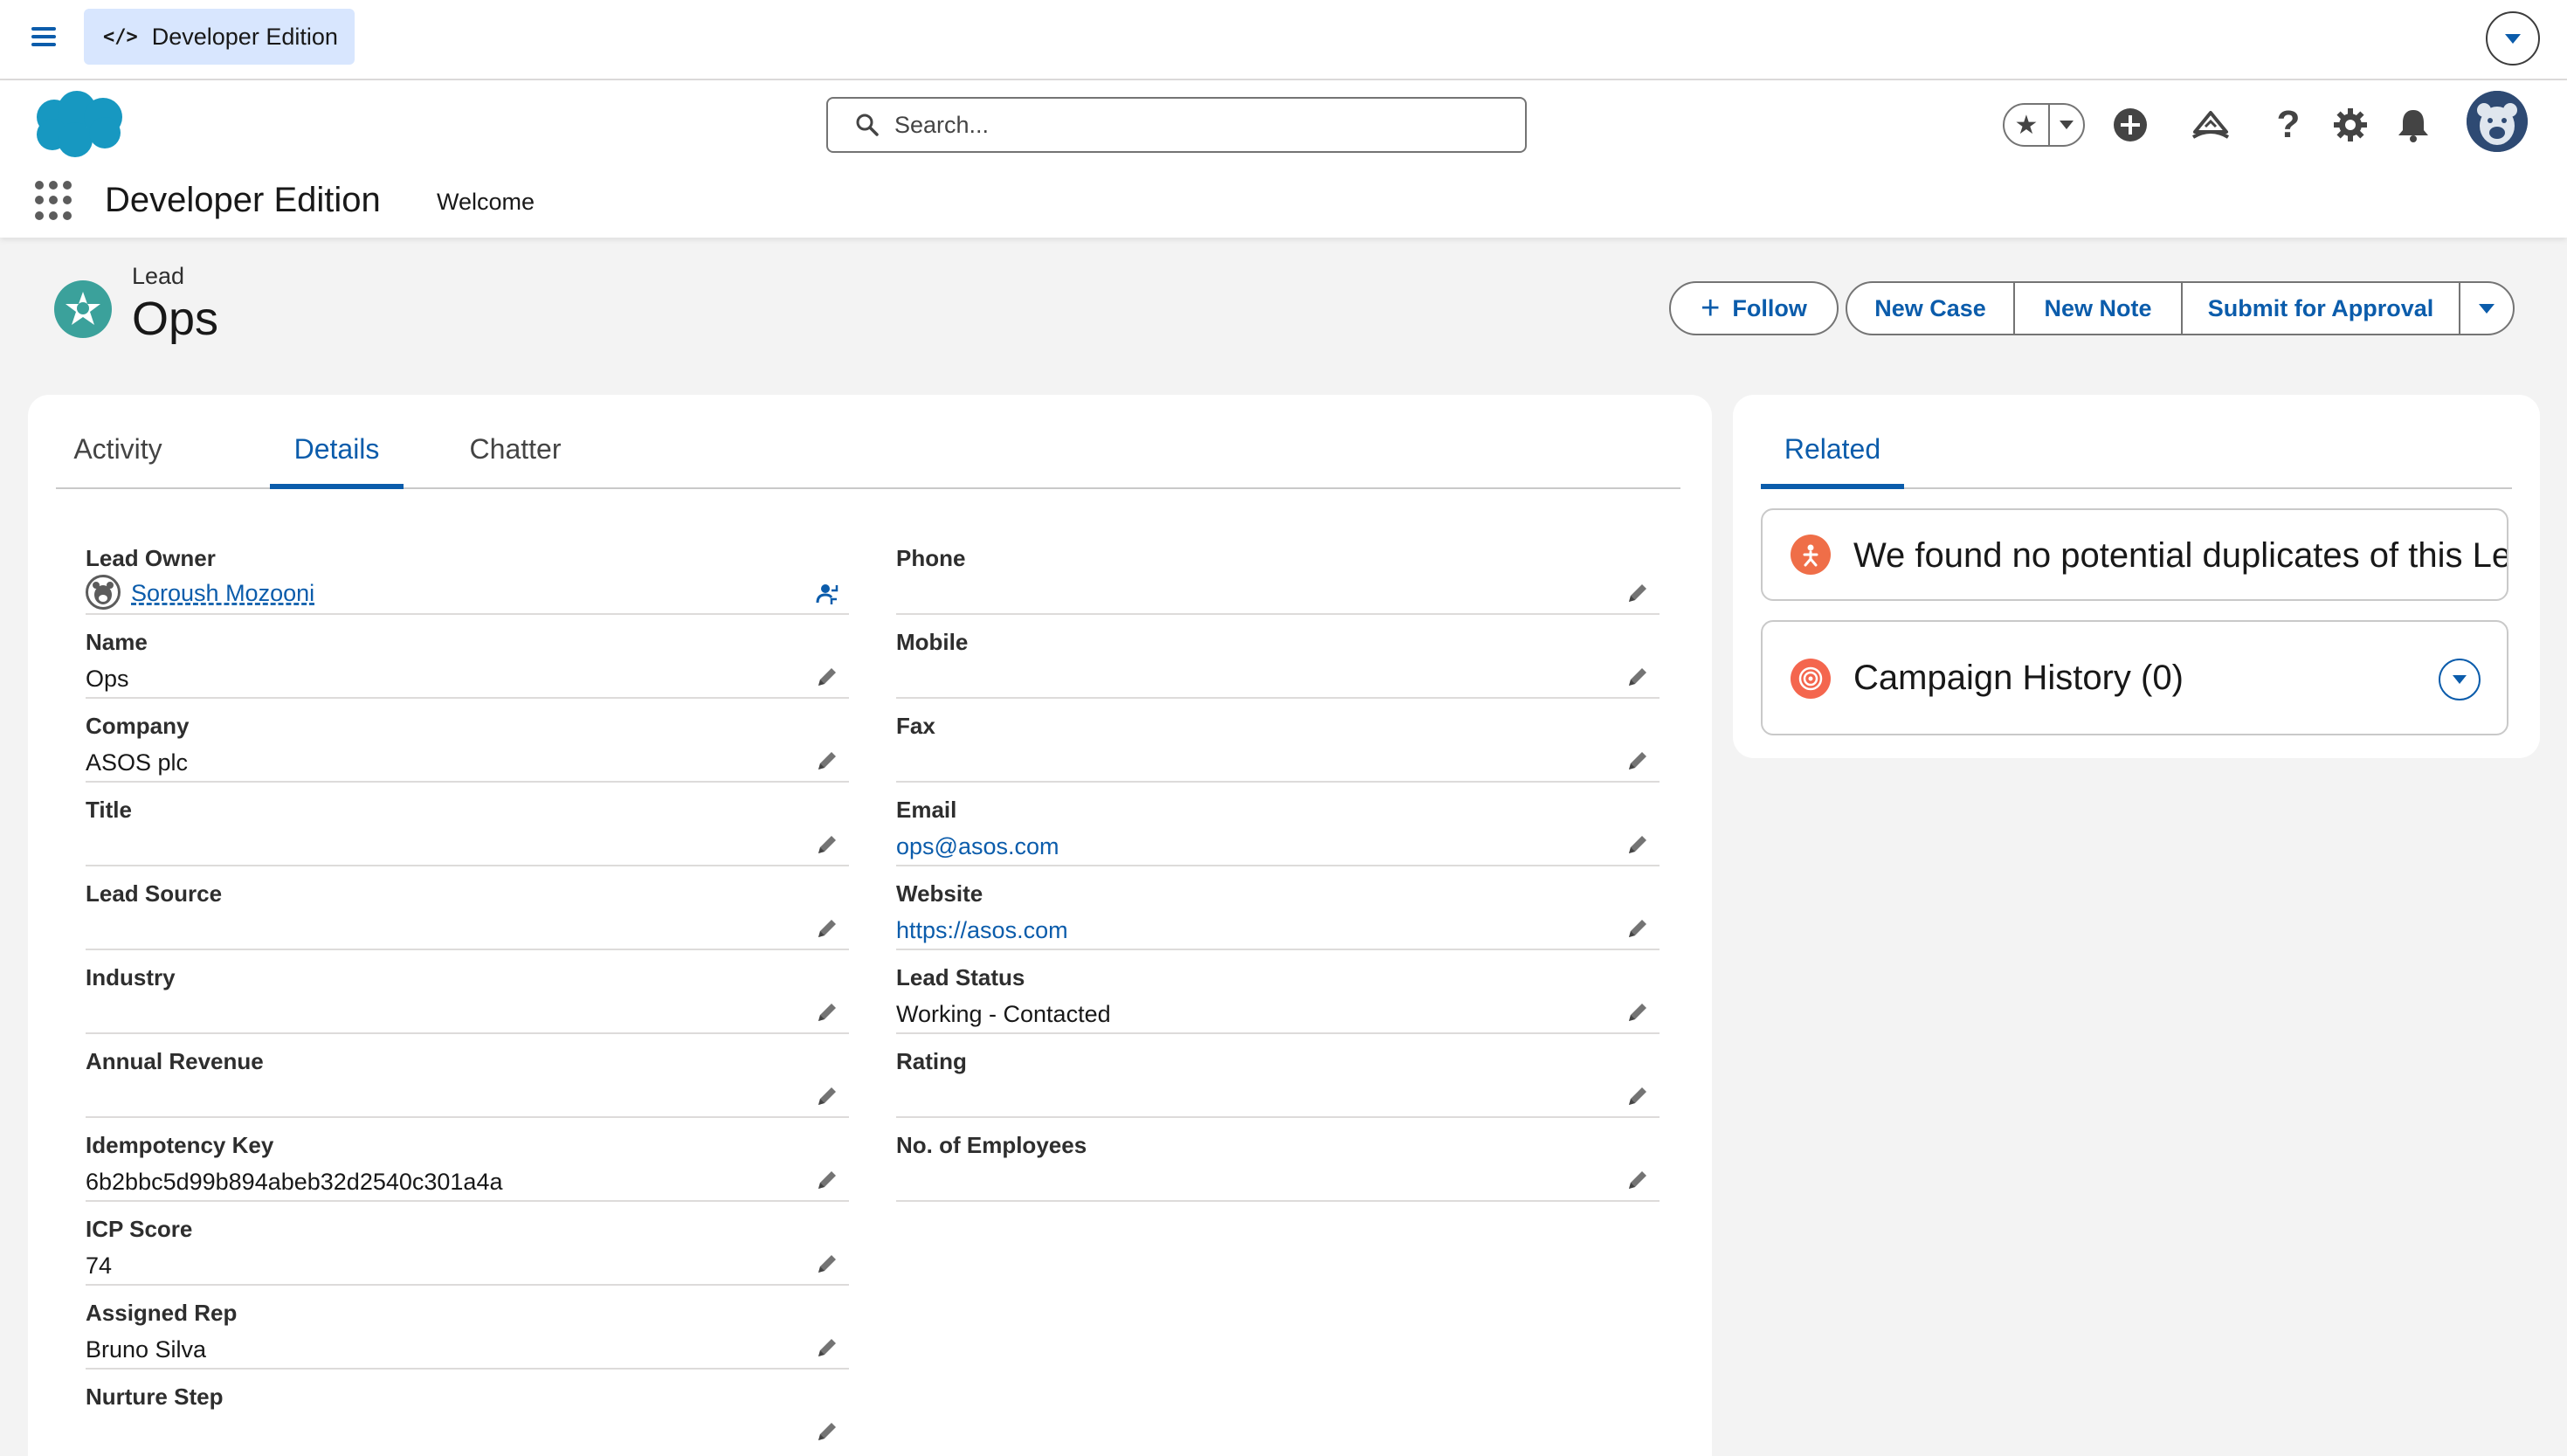 Image resolution: width=2567 pixels, height=1456 pixels. What do you see at coordinates (2130, 125) in the screenshot?
I see `global-actions-button` at bounding box center [2130, 125].